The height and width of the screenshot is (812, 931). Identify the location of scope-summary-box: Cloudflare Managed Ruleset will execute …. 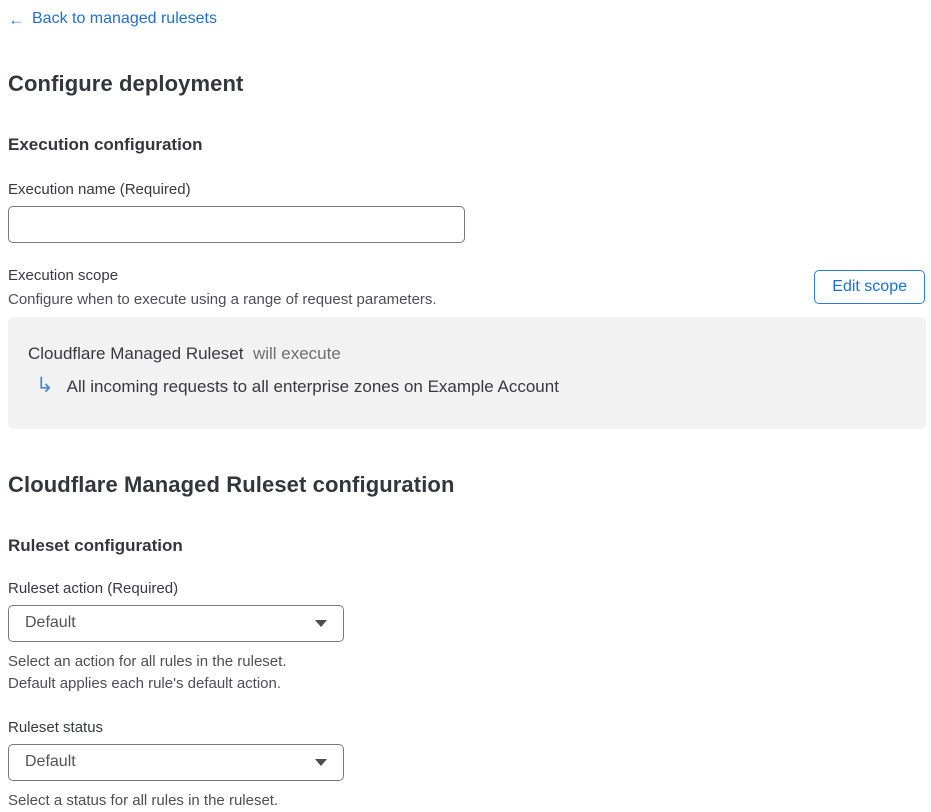
(467, 372).